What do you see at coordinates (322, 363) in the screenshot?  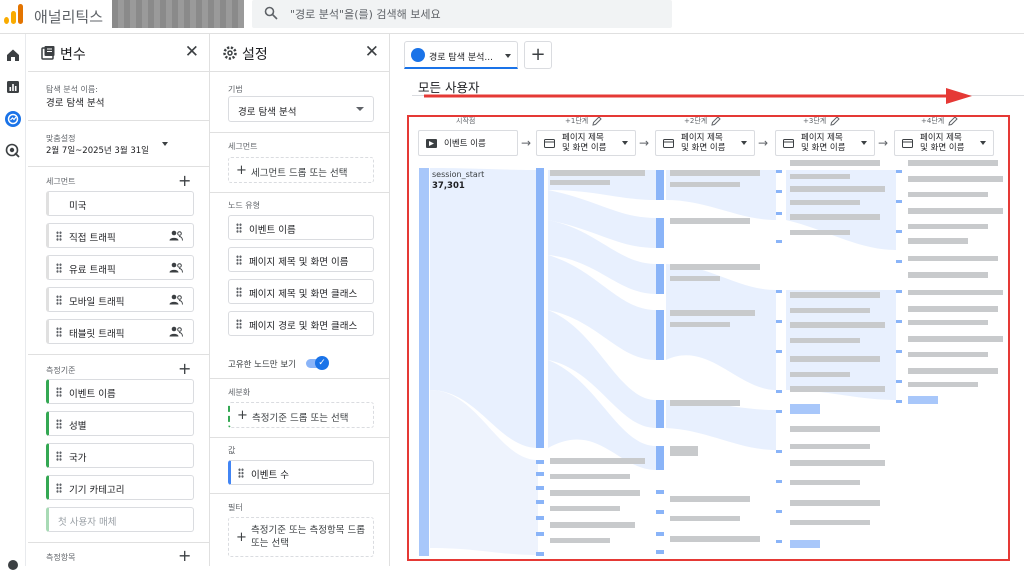 I see `check-icon: ✓` at bounding box center [322, 363].